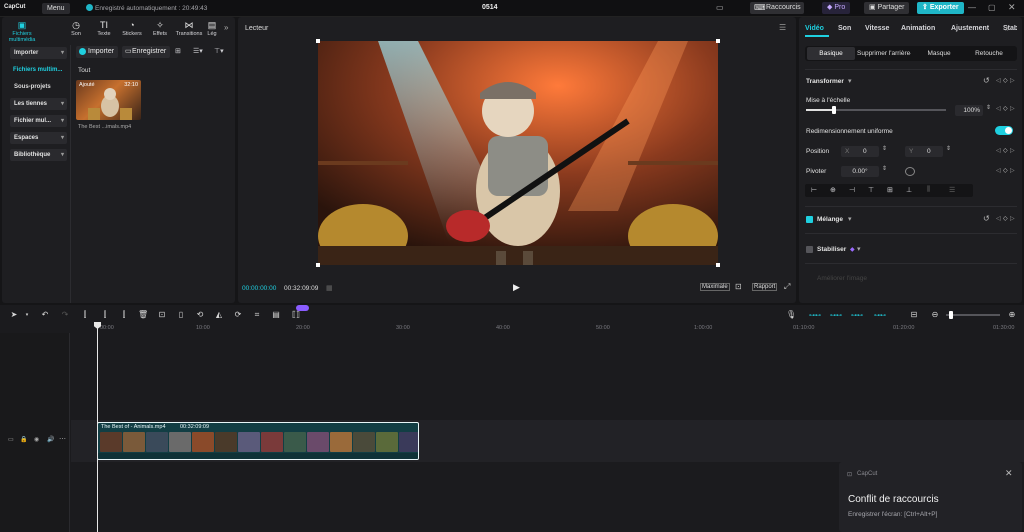 The height and width of the screenshot is (532, 1024). Describe the element at coordinates (1012, 314) in the screenshot. I see `zoom-in-icon: ⊕` at that location.